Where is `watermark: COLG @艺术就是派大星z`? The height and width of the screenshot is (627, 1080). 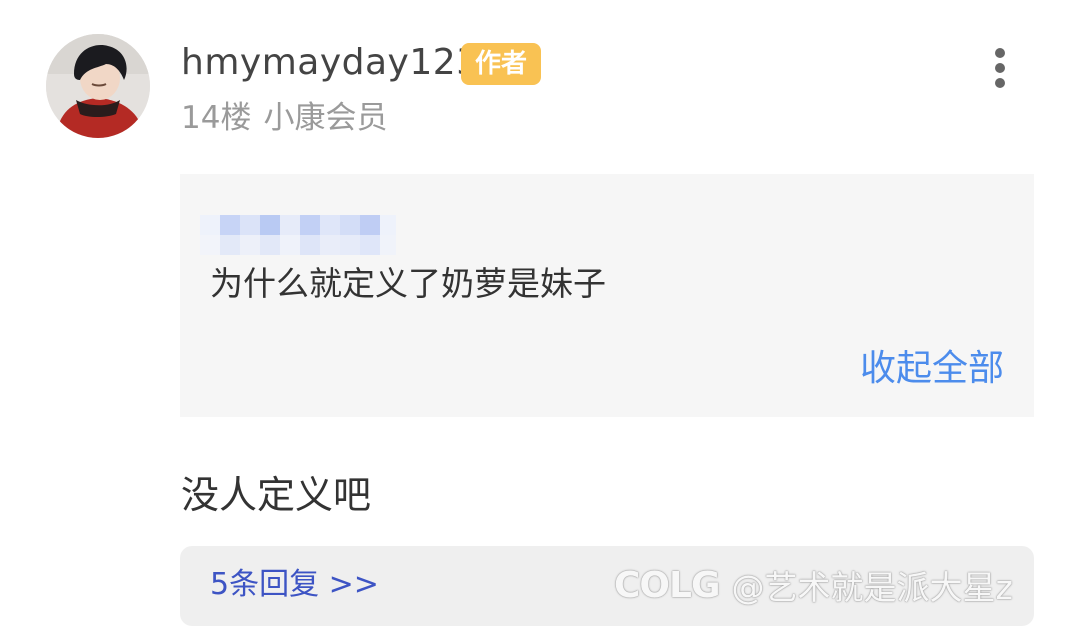 watermark: COLG @艺术就是派大星z is located at coordinates (813, 585).